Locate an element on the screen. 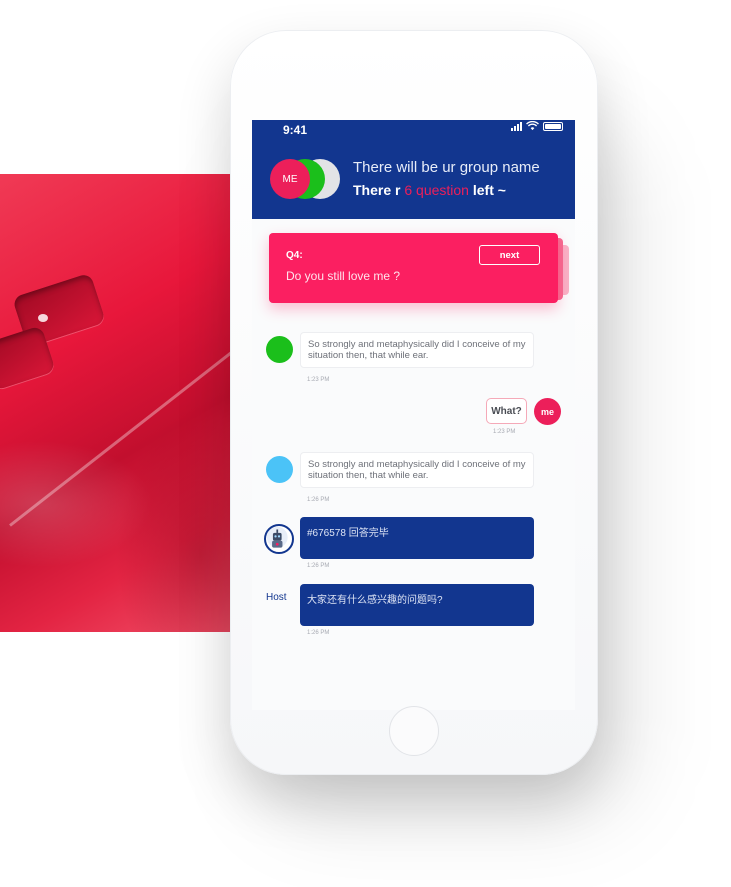 This screenshot has height=887, width=731. message-bubble-dark: #676578 回答完毕 is located at coordinates (417, 538).